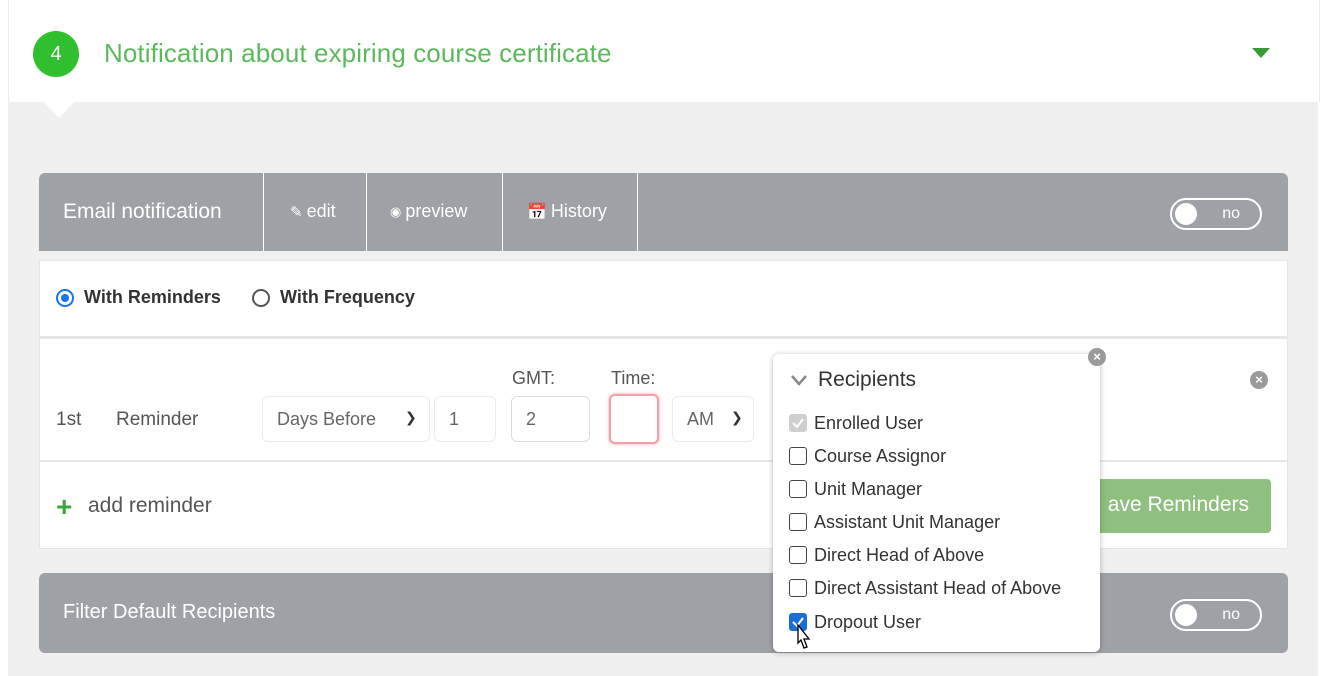 The width and height of the screenshot is (1326, 676). I want to click on email-notification-bar, so click(663, 212).